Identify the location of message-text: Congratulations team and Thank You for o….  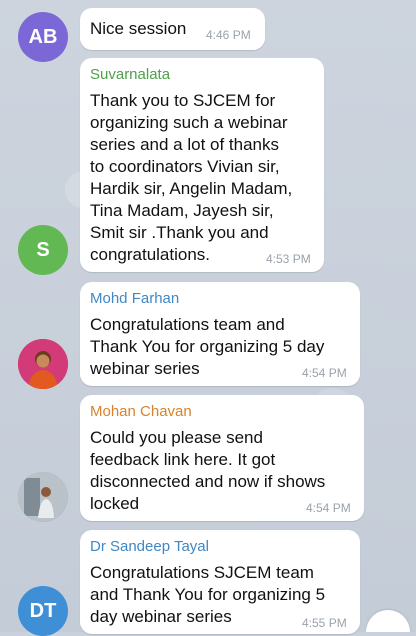
(207, 346).